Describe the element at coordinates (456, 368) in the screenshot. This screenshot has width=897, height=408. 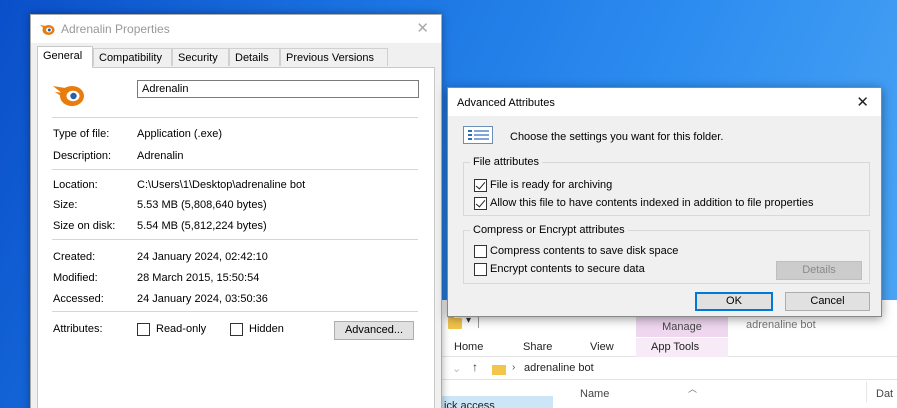
I see `back-arrow-icon: ⌄` at that location.